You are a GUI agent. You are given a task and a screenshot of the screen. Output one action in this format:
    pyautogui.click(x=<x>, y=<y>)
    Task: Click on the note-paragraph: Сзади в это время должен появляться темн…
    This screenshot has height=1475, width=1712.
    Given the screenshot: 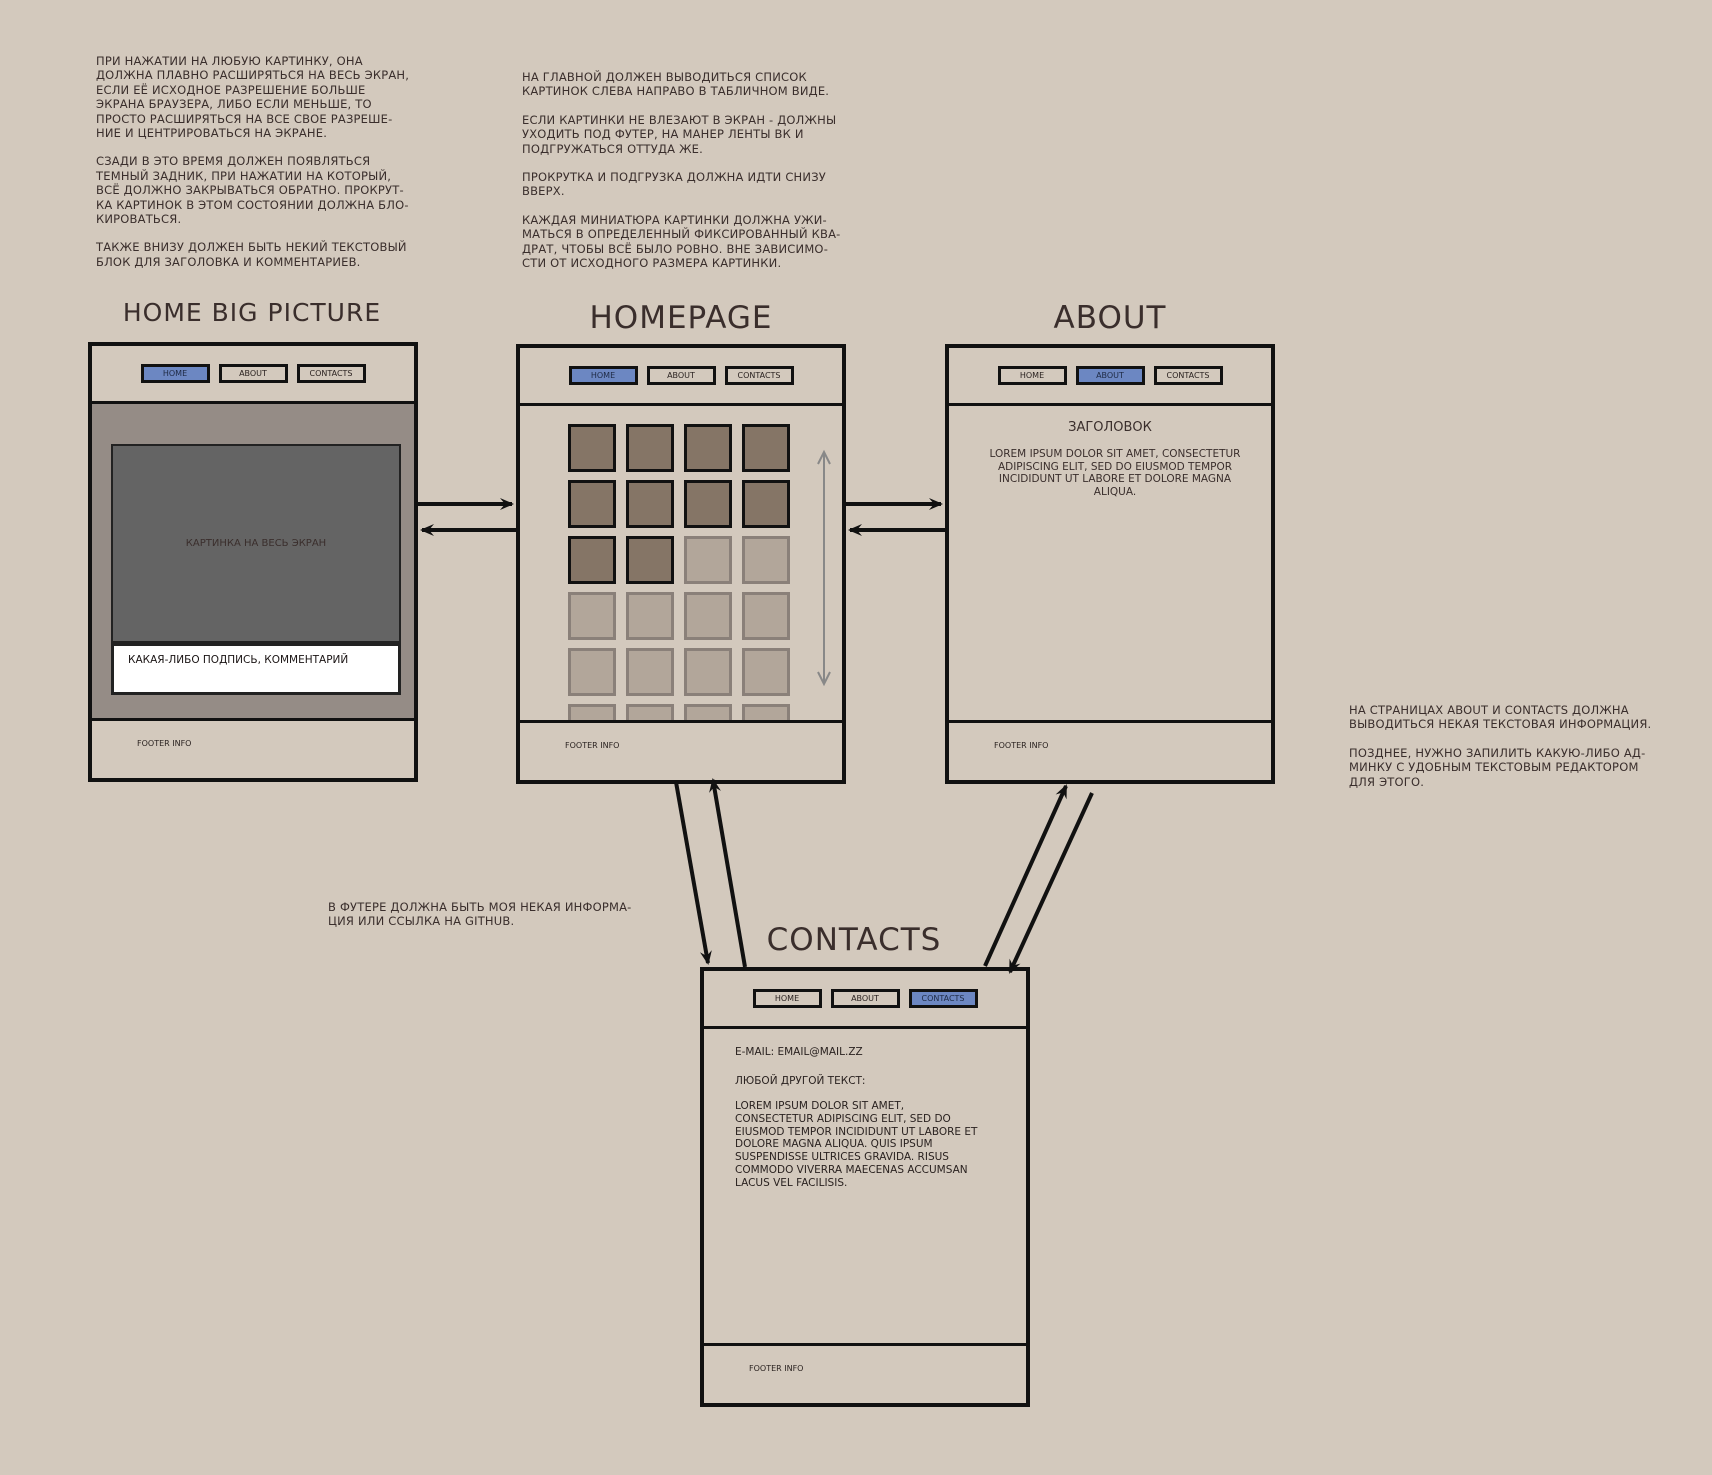 What is the action you would take?
    pyautogui.click(x=252, y=190)
    